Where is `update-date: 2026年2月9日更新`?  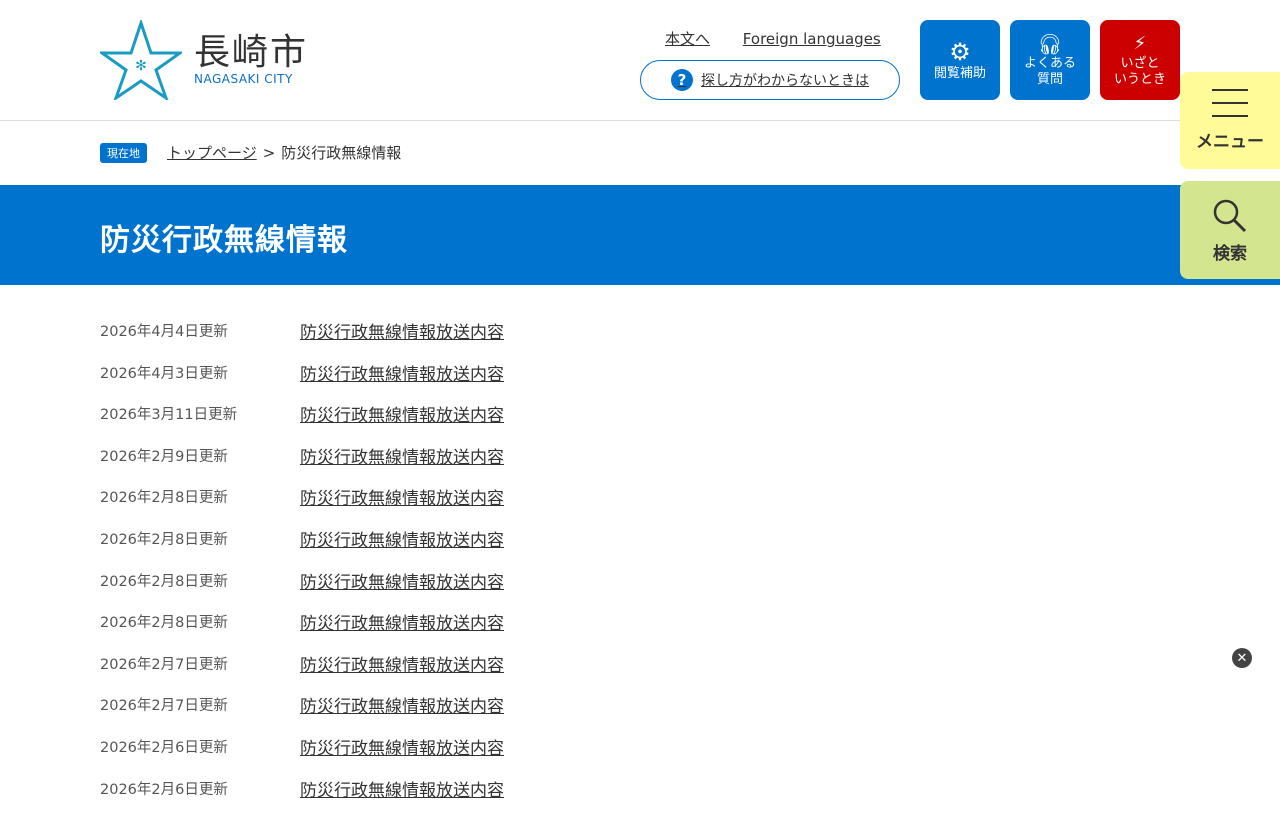 update-date: 2026年2月9日更新 is located at coordinates (164, 456).